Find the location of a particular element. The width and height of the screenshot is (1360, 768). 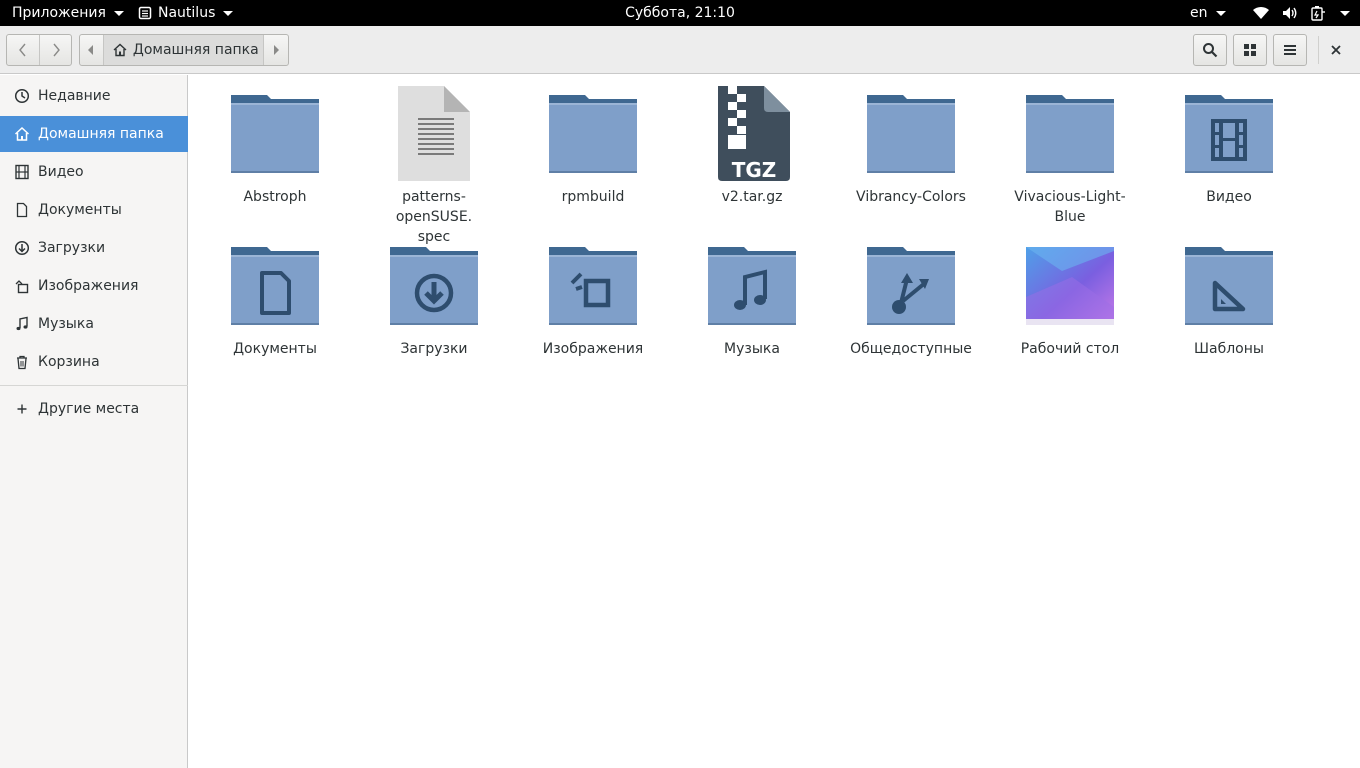

file-item-music: Музыка is located at coordinates (752, 298).